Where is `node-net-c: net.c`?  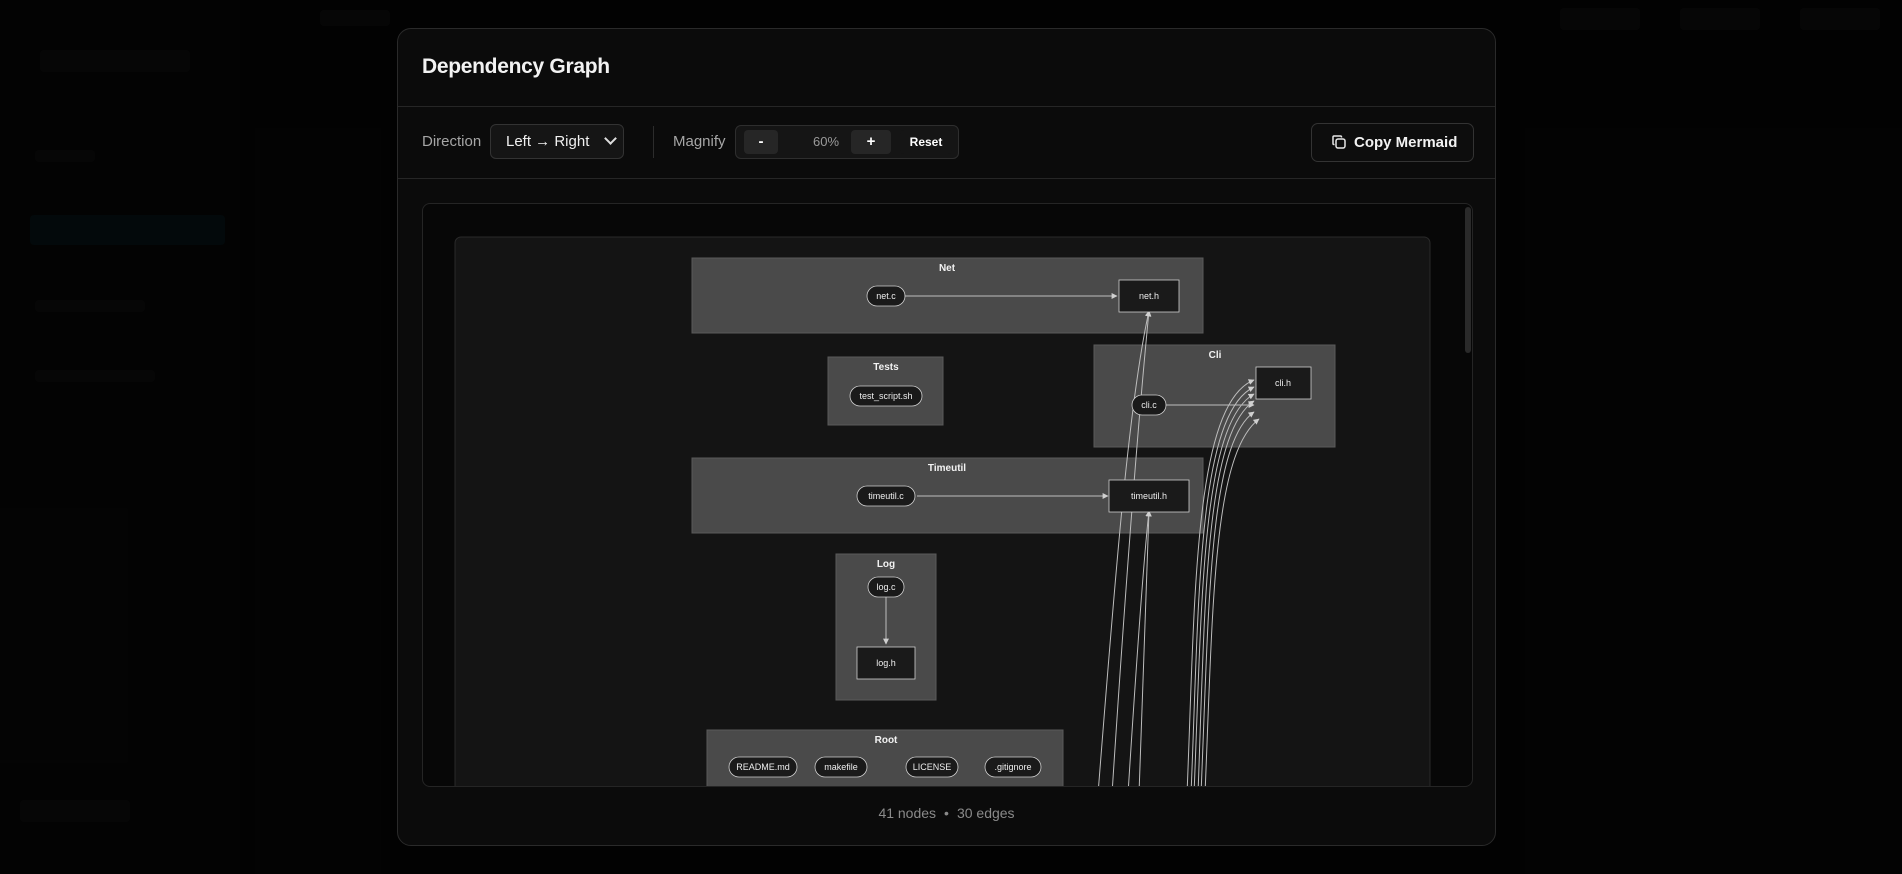 node-net-c: net.c is located at coordinates (886, 296).